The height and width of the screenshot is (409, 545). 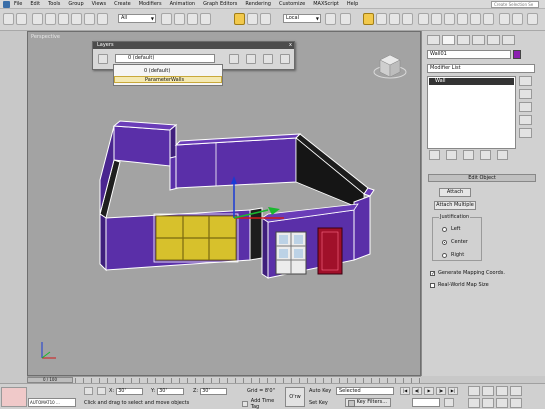 What do you see at coordinates (265, 19) in the screenshot?
I see `scale-icon` at bounding box center [265, 19].